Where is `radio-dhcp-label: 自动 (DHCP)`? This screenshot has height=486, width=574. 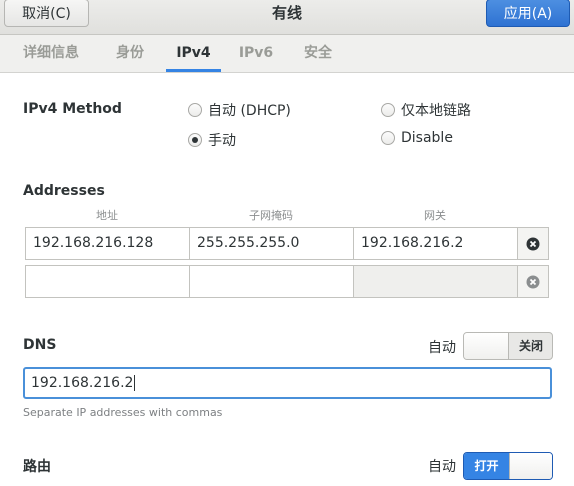 radio-dhcp-label: 自动 (DHCP) is located at coordinates (249, 111).